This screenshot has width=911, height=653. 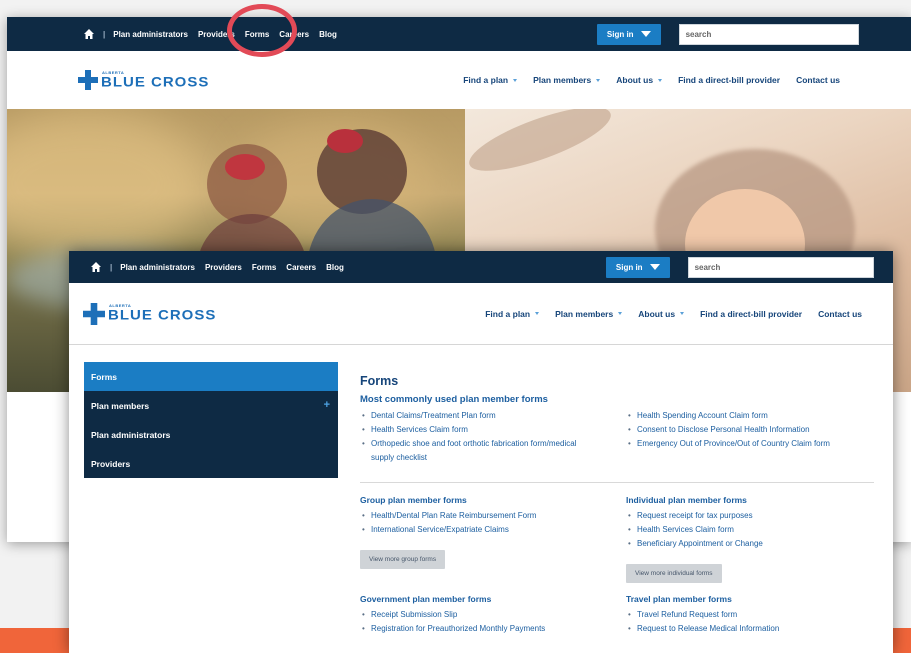 I want to click on sidebar-item-forms: Forms, so click(x=211, y=376).